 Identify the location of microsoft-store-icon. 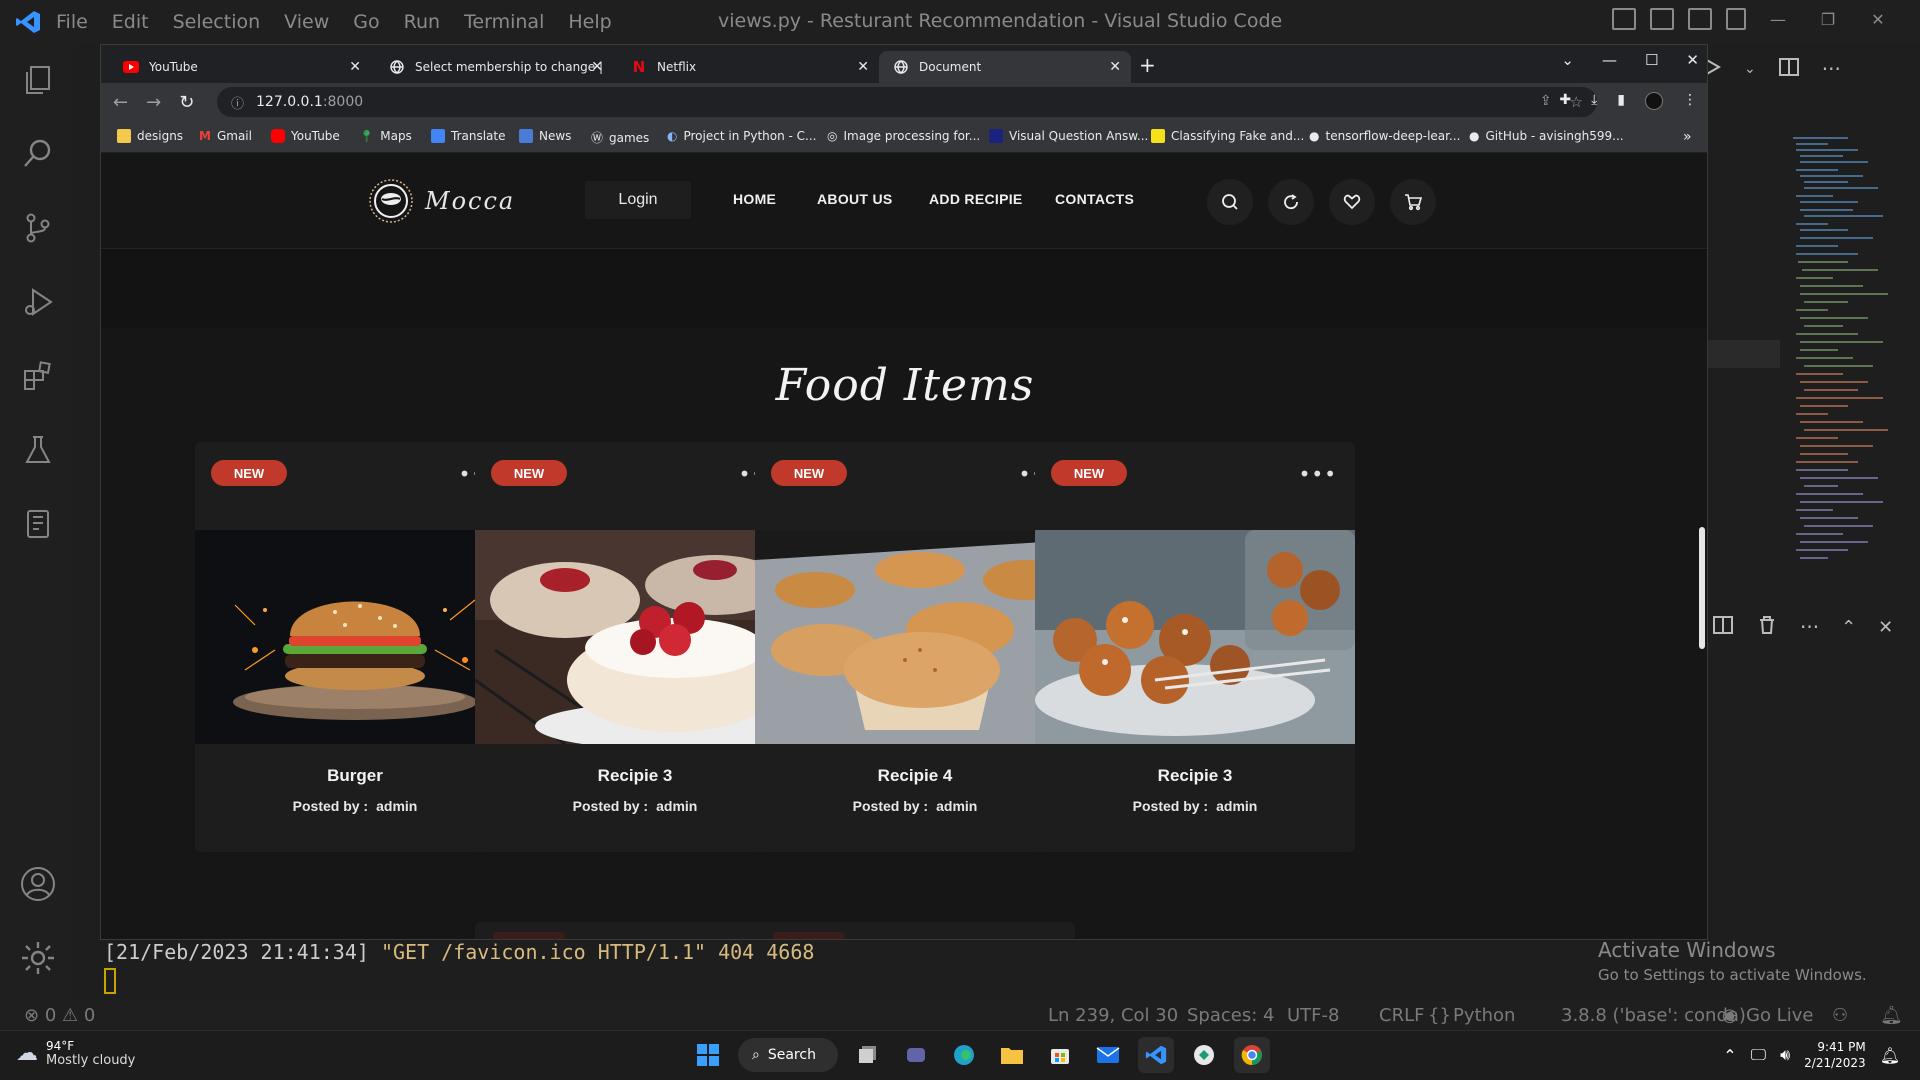
(1060, 1055).